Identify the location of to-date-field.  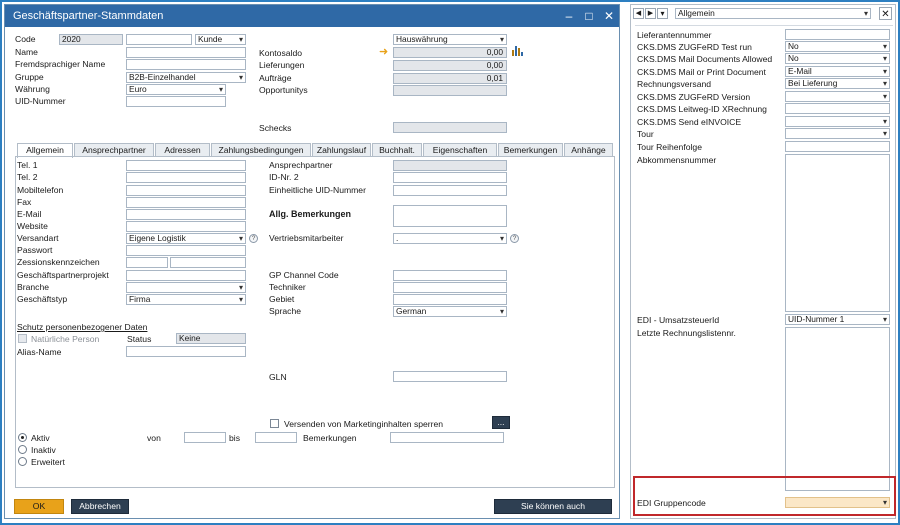
(276, 437).